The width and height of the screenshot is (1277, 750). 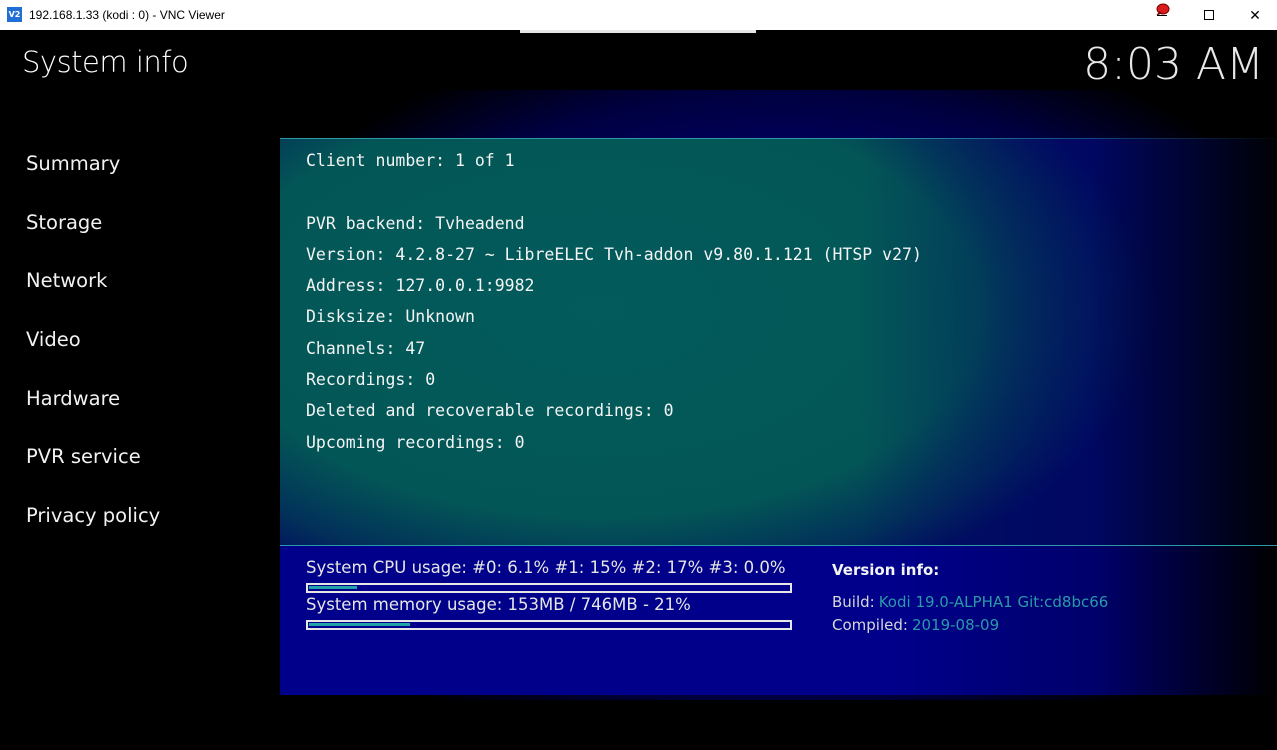 I want to click on maximize-button, so click(x=1209, y=15).